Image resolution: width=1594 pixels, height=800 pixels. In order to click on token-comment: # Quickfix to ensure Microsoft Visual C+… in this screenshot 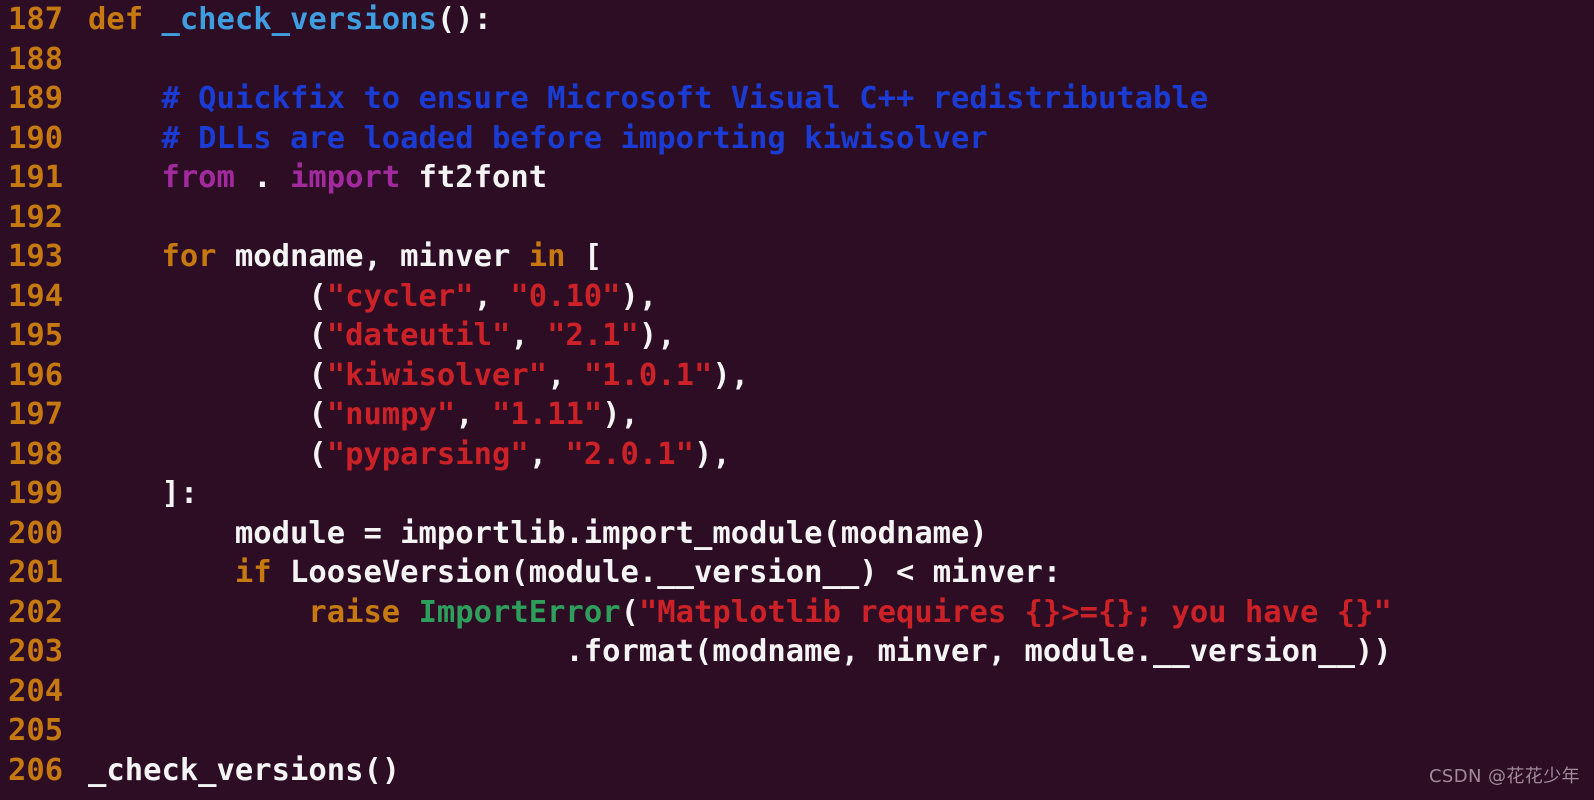, I will do `click(648, 98)`.